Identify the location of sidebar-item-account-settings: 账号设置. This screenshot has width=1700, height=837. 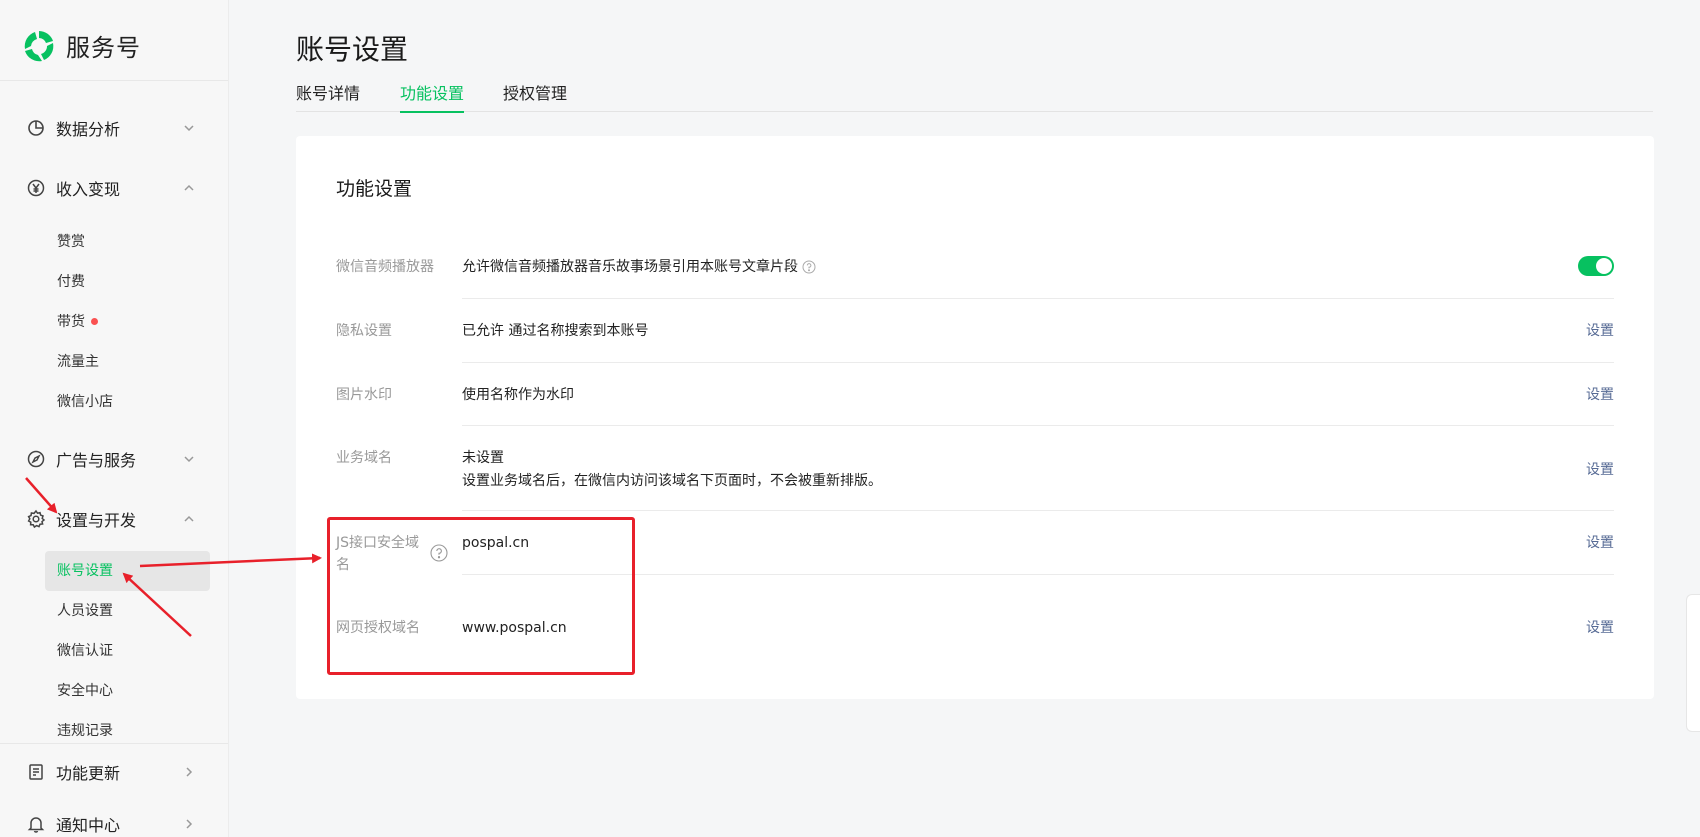
(85, 571).